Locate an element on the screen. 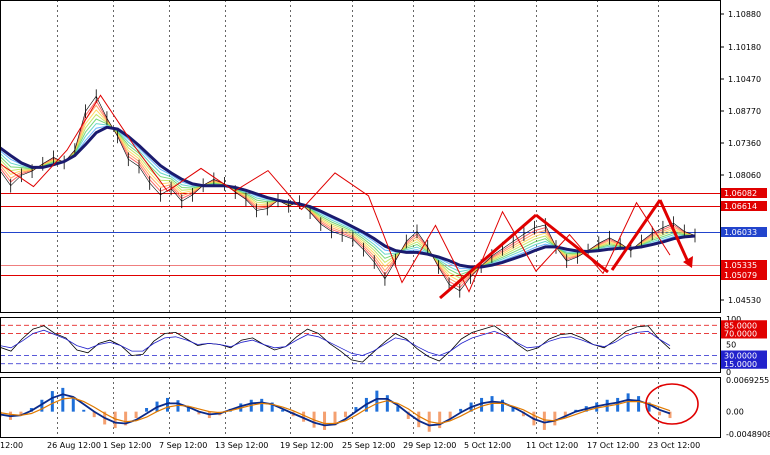 Image resolution: width=770 pixels, height=455 pixels. price-tag-current: 1.06033 is located at coordinates (744, 232).